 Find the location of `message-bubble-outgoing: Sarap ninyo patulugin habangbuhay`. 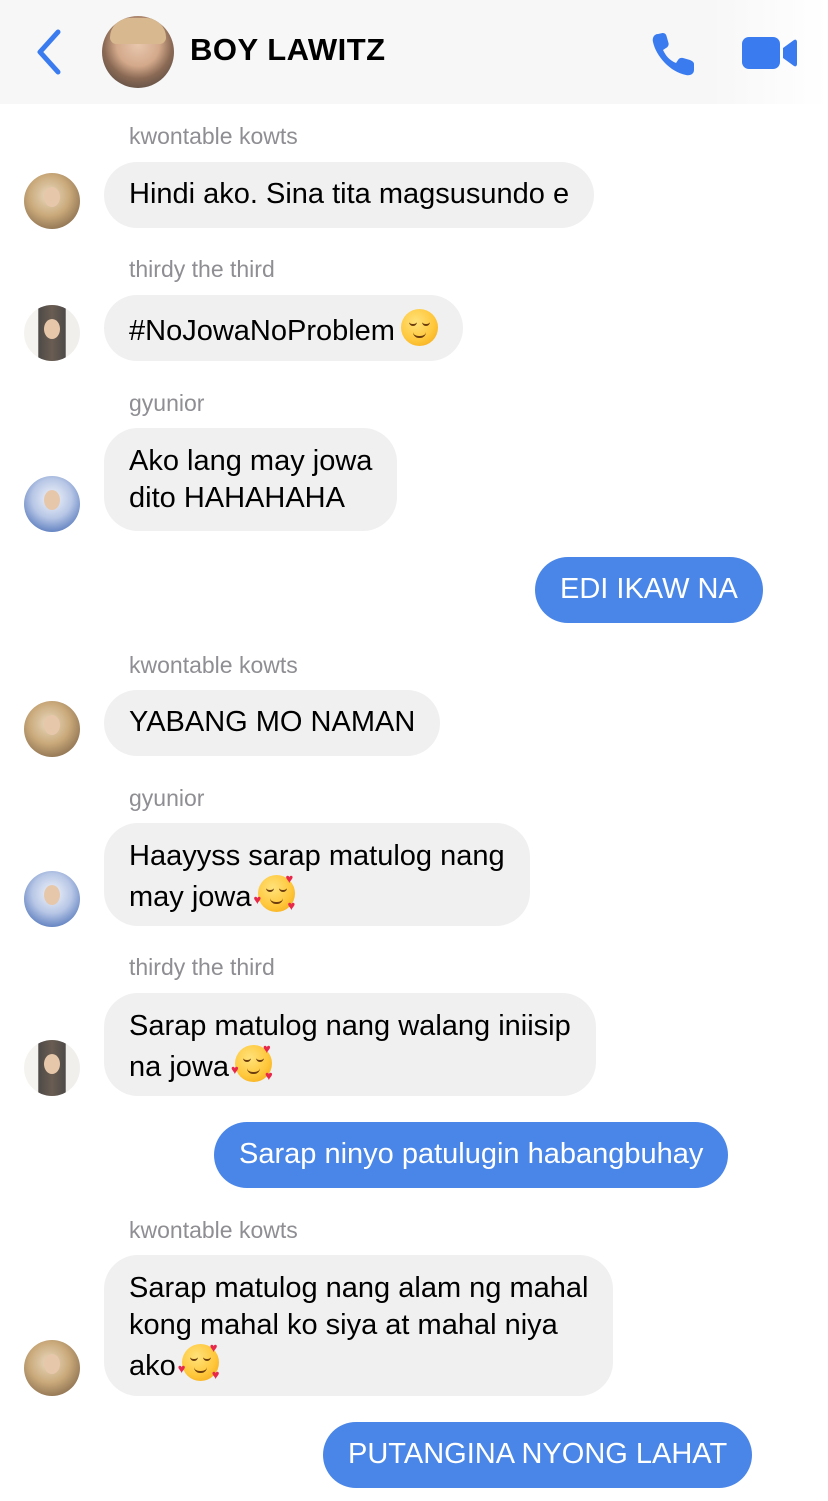

message-bubble-outgoing: Sarap ninyo patulugin habangbuhay is located at coordinates (471, 1155).